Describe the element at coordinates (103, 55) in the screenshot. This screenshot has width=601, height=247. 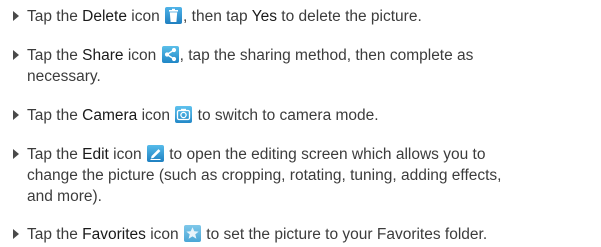
I see `keyword-share: Share` at that location.